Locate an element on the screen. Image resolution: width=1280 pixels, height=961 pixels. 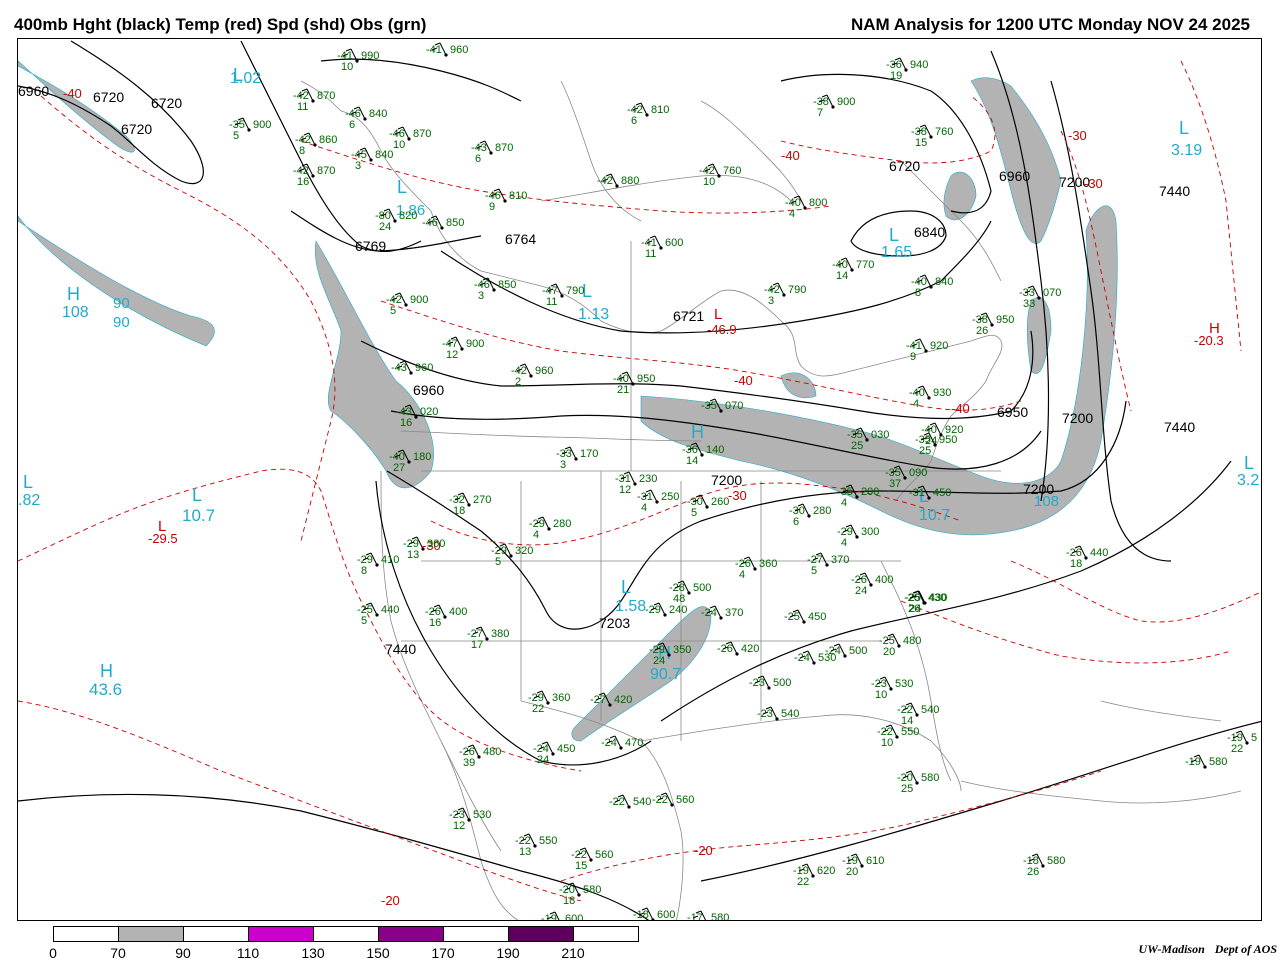
obs-dewpoint: 27 is located at coordinates (399, 468).